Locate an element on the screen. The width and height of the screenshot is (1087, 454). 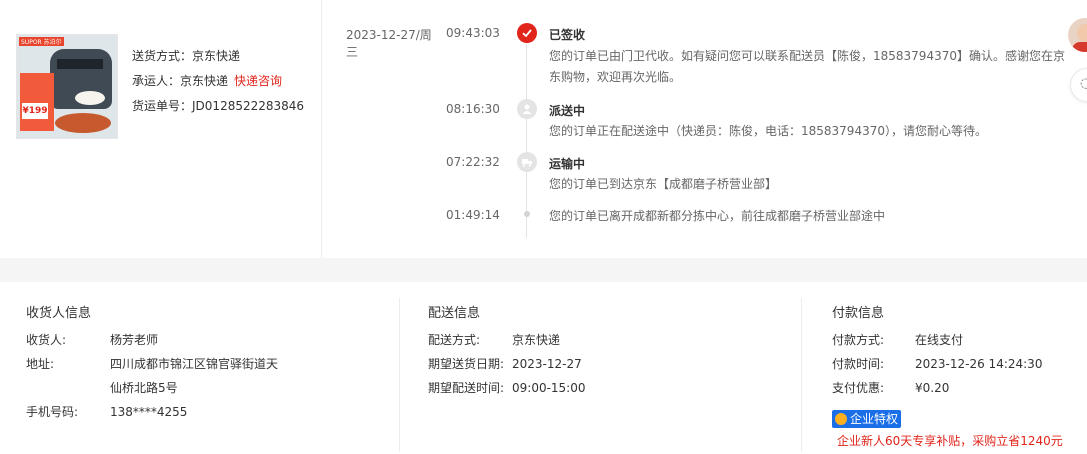
avatar-shirt is located at coordinates (1079, 47).